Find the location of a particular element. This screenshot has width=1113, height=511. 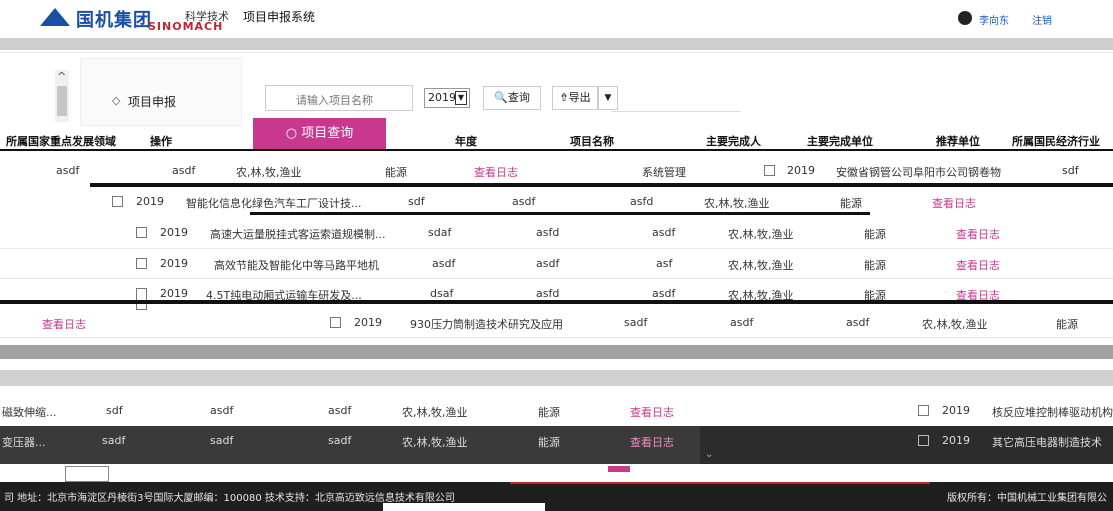

export-button-label: 导出 is located at coordinates (579, 97).